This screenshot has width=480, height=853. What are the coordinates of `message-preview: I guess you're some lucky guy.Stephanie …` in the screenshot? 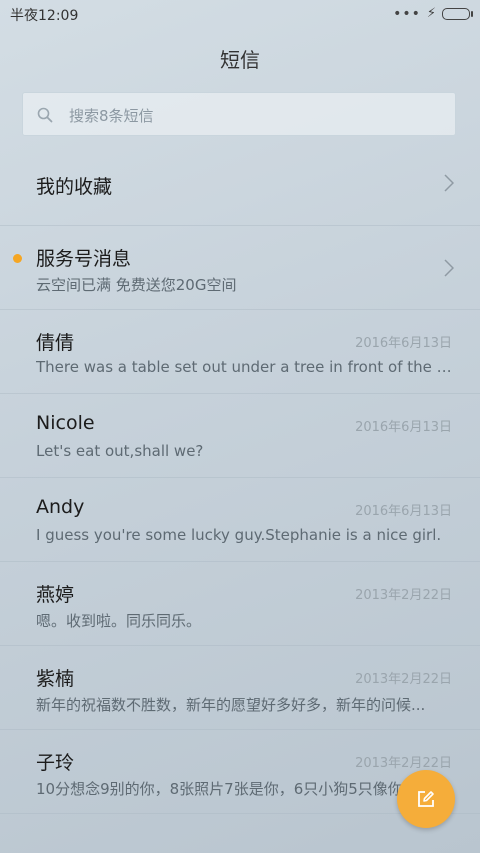 It's located at (239, 535).